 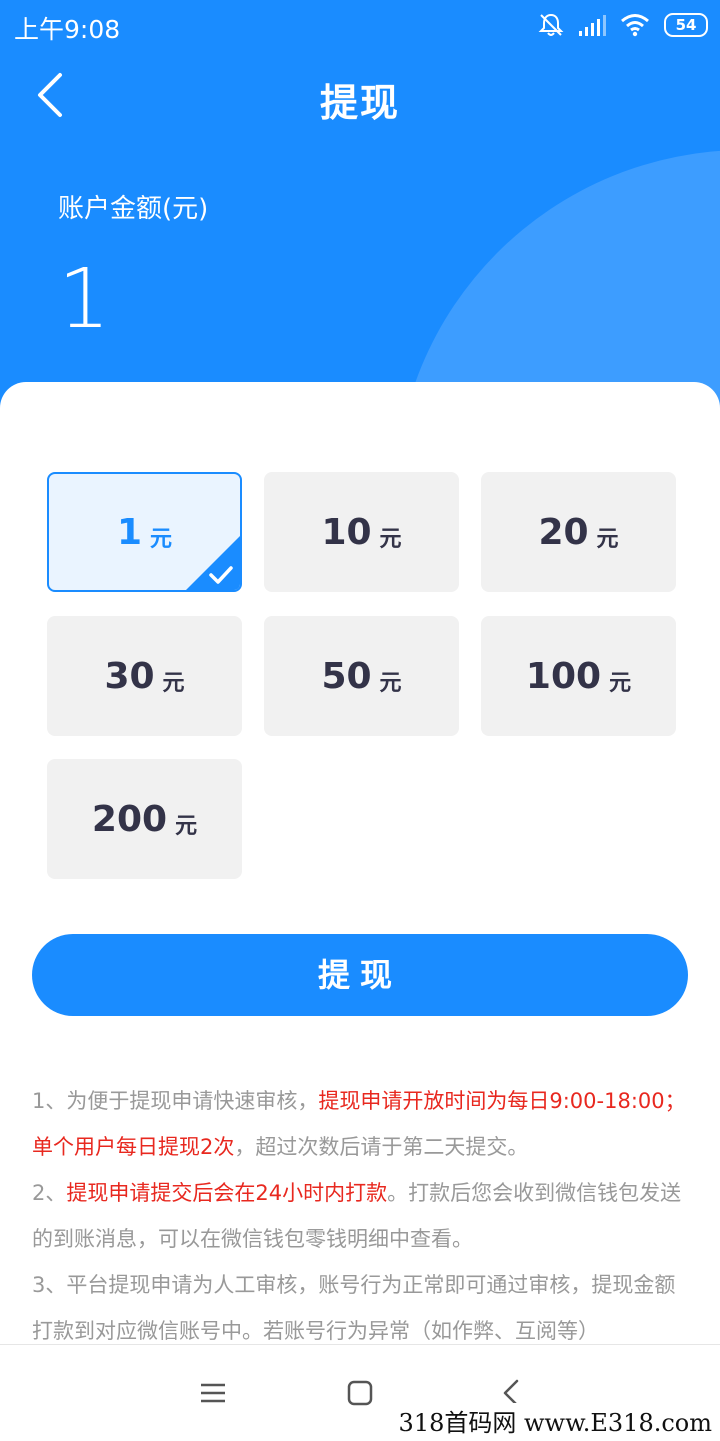 What do you see at coordinates (129, 819) in the screenshot?
I see `amount-value: 200` at bounding box center [129, 819].